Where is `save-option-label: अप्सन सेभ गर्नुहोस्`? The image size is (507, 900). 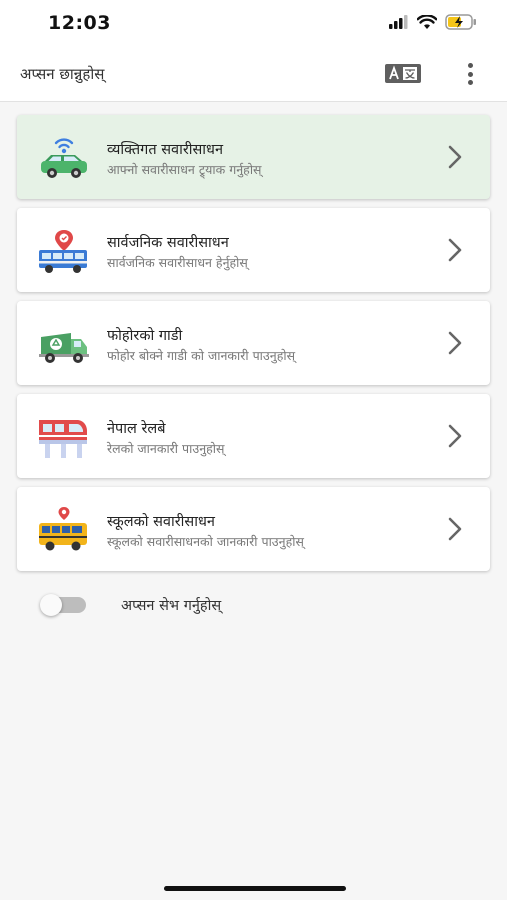 save-option-label: अप्सन सेभ गर्नुहोस् is located at coordinates (171, 606).